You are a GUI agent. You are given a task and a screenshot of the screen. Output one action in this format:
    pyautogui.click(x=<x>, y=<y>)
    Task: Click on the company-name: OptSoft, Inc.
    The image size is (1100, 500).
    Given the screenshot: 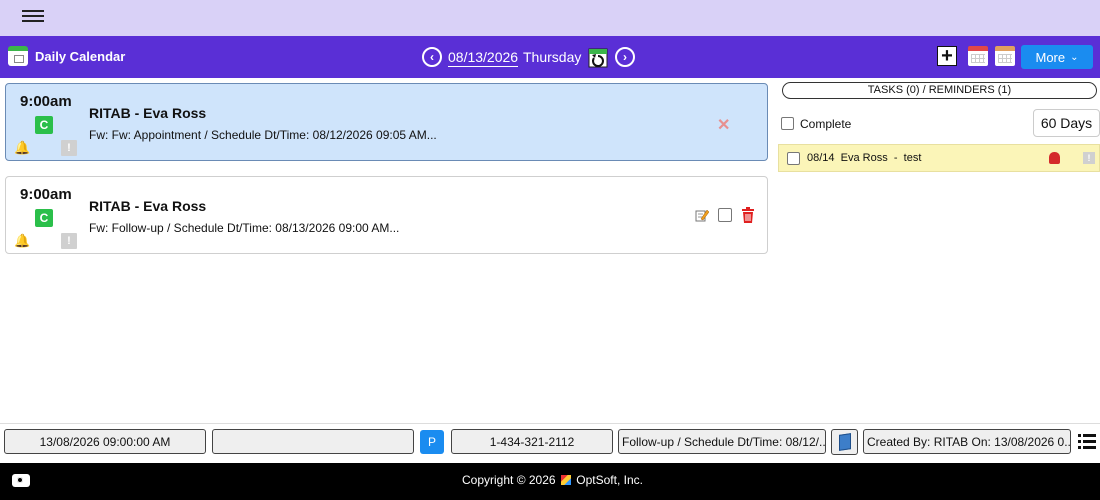 What is the action you would take?
    pyautogui.click(x=609, y=480)
    